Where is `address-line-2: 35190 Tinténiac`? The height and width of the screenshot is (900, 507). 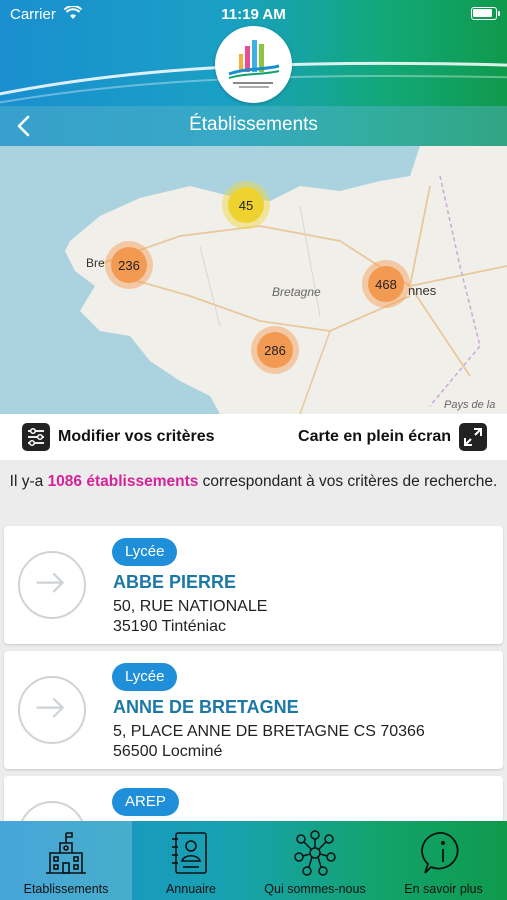 address-line-2: 35190 Tinténiac is located at coordinates (169, 626).